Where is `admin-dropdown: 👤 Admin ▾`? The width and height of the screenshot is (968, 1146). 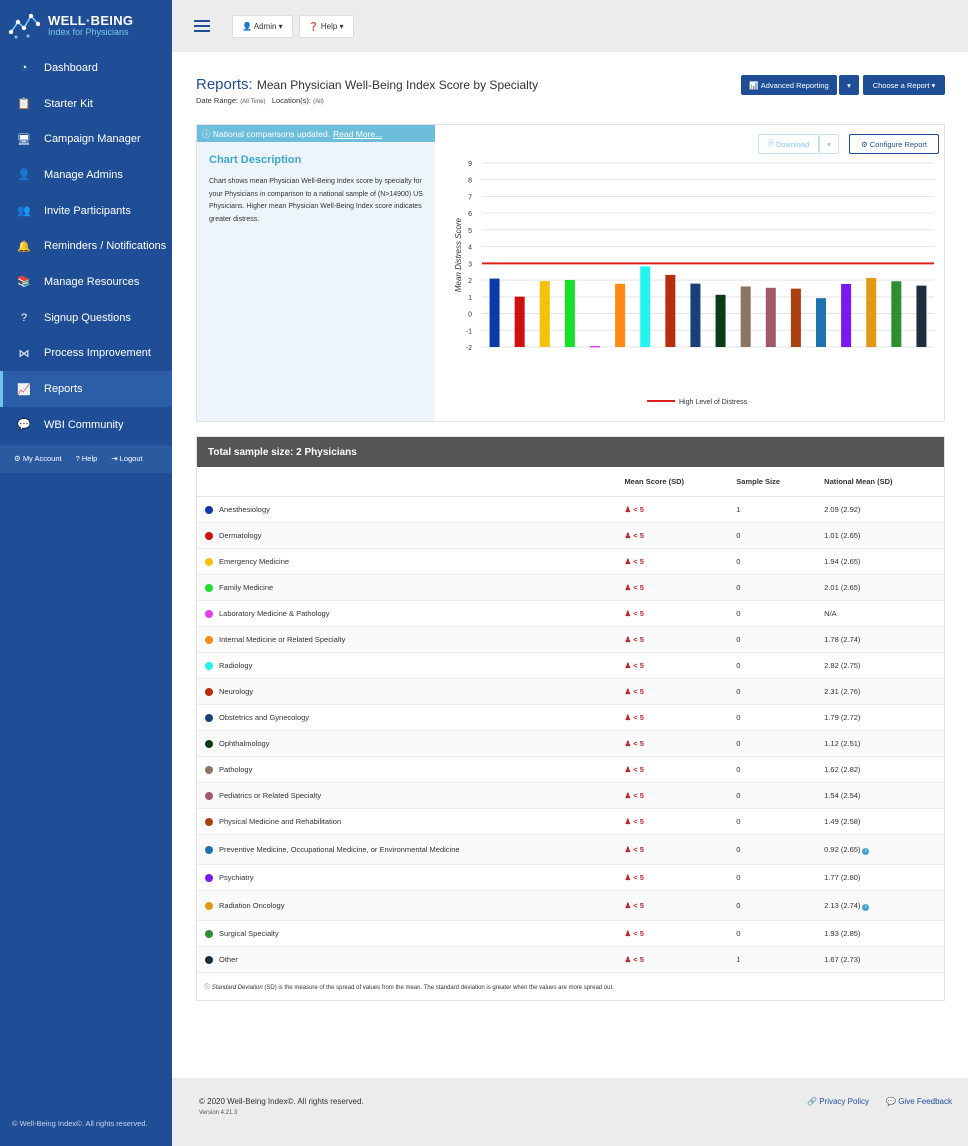 admin-dropdown: 👤 Admin ▾ is located at coordinates (262, 26).